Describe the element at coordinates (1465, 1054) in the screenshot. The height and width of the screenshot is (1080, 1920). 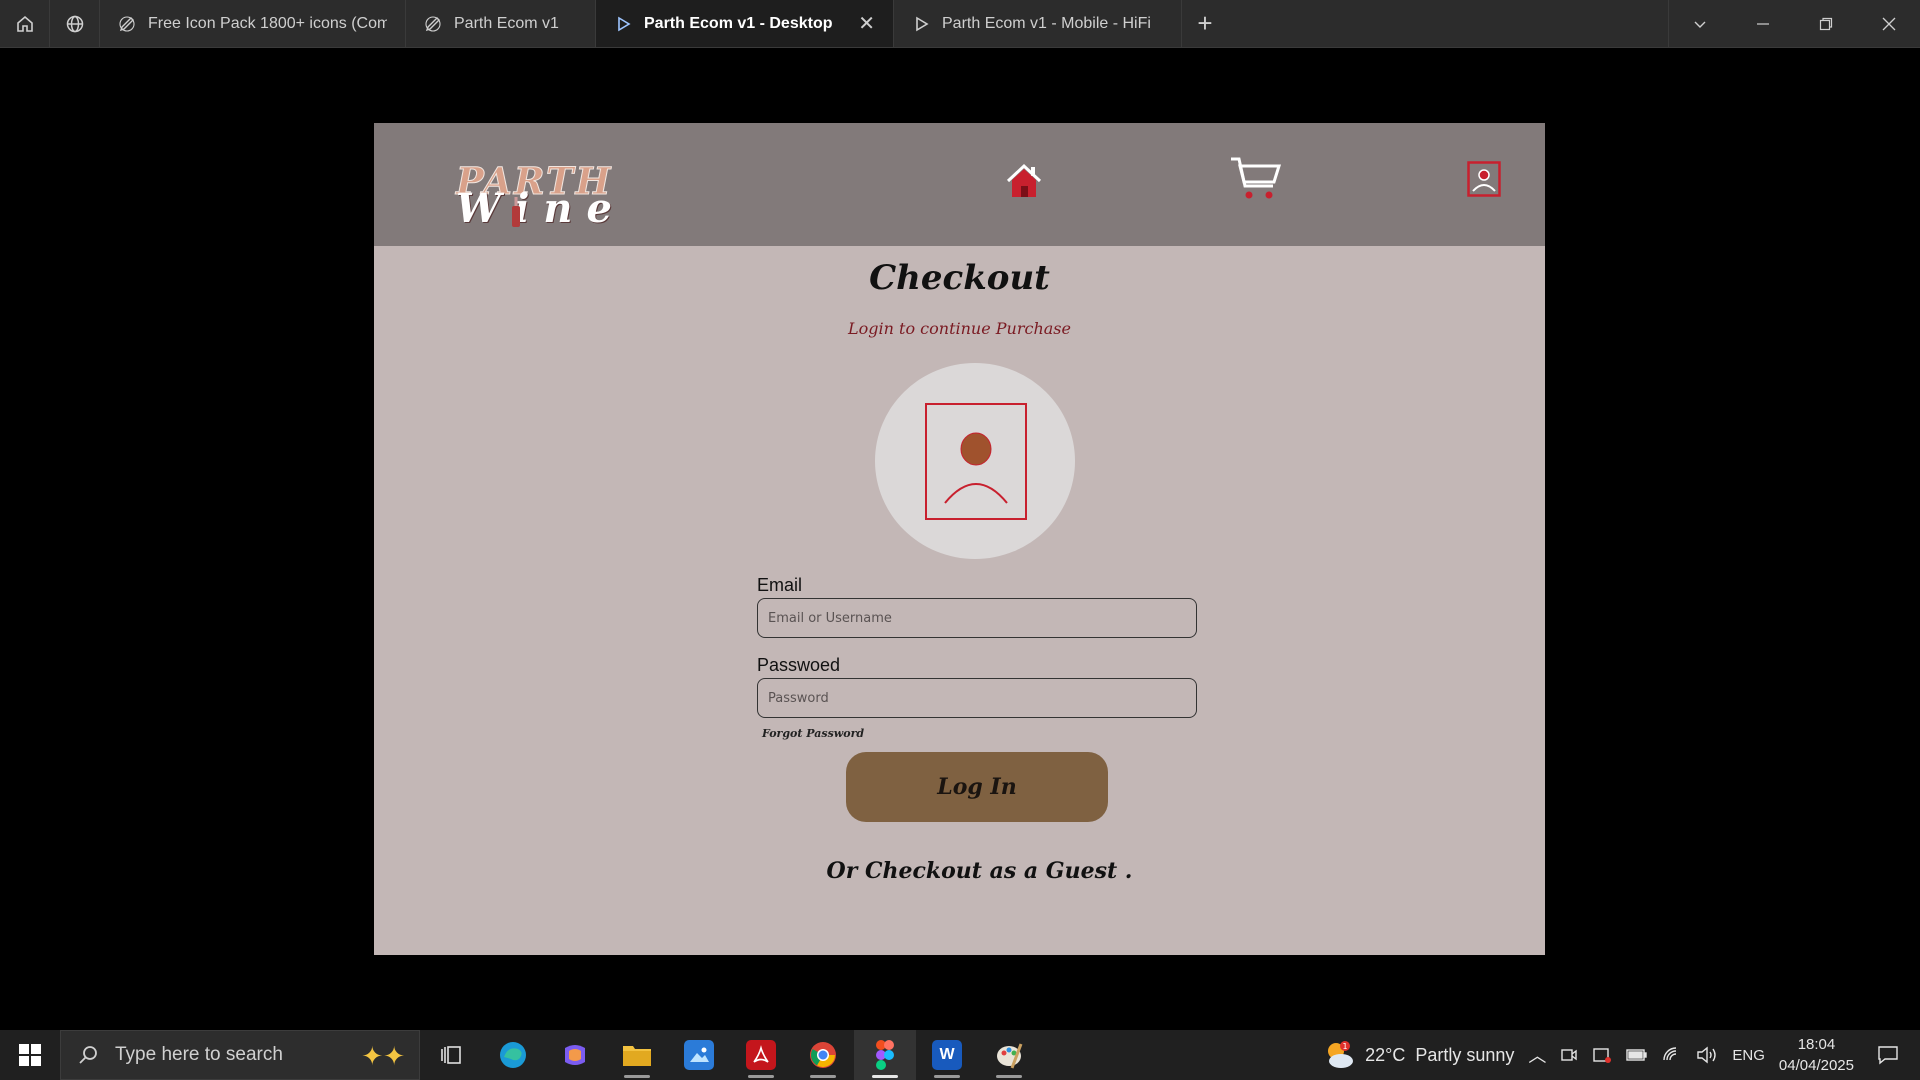
I see `weather-desc: Partly sunny` at that location.